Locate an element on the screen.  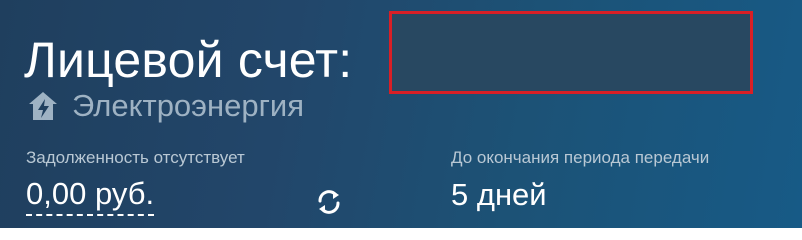
period-caption: До окончания периода передачи is located at coordinates (580, 157).